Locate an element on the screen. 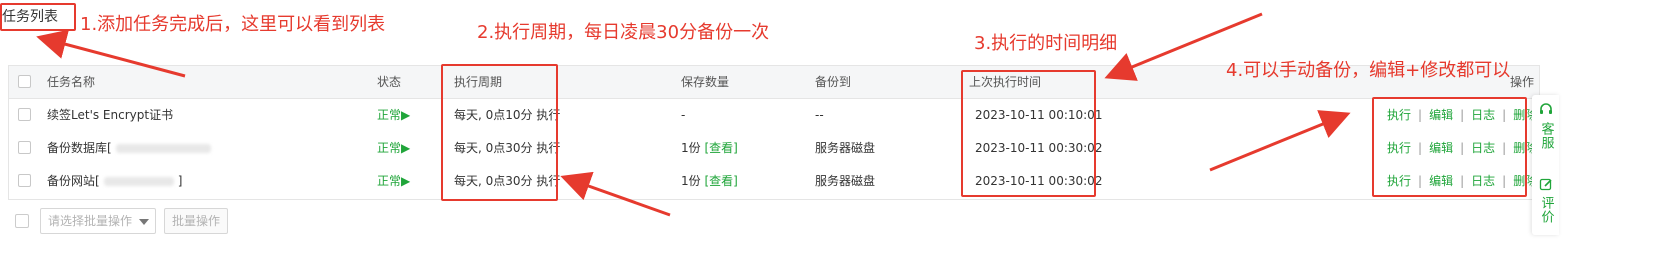 The image size is (1659, 256). annotation-note-2: 2.执行周期，每日凌晨30分备份一次 is located at coordinates (623, 32).